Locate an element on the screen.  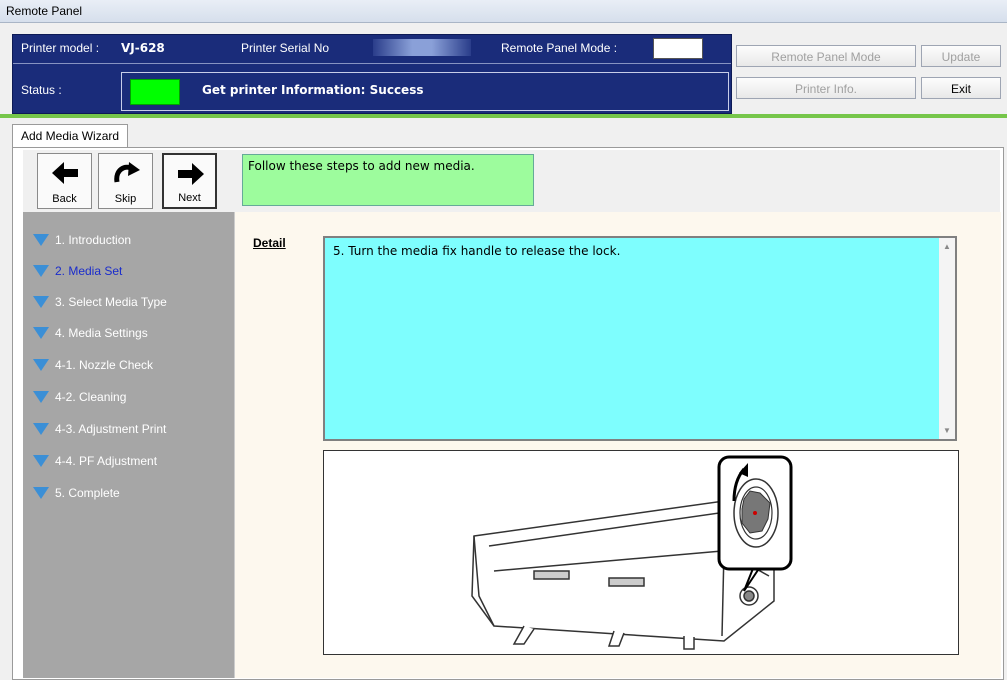
step-nozzle-check: 4-1. Nozzle Check is located at coordinates (93, 365).